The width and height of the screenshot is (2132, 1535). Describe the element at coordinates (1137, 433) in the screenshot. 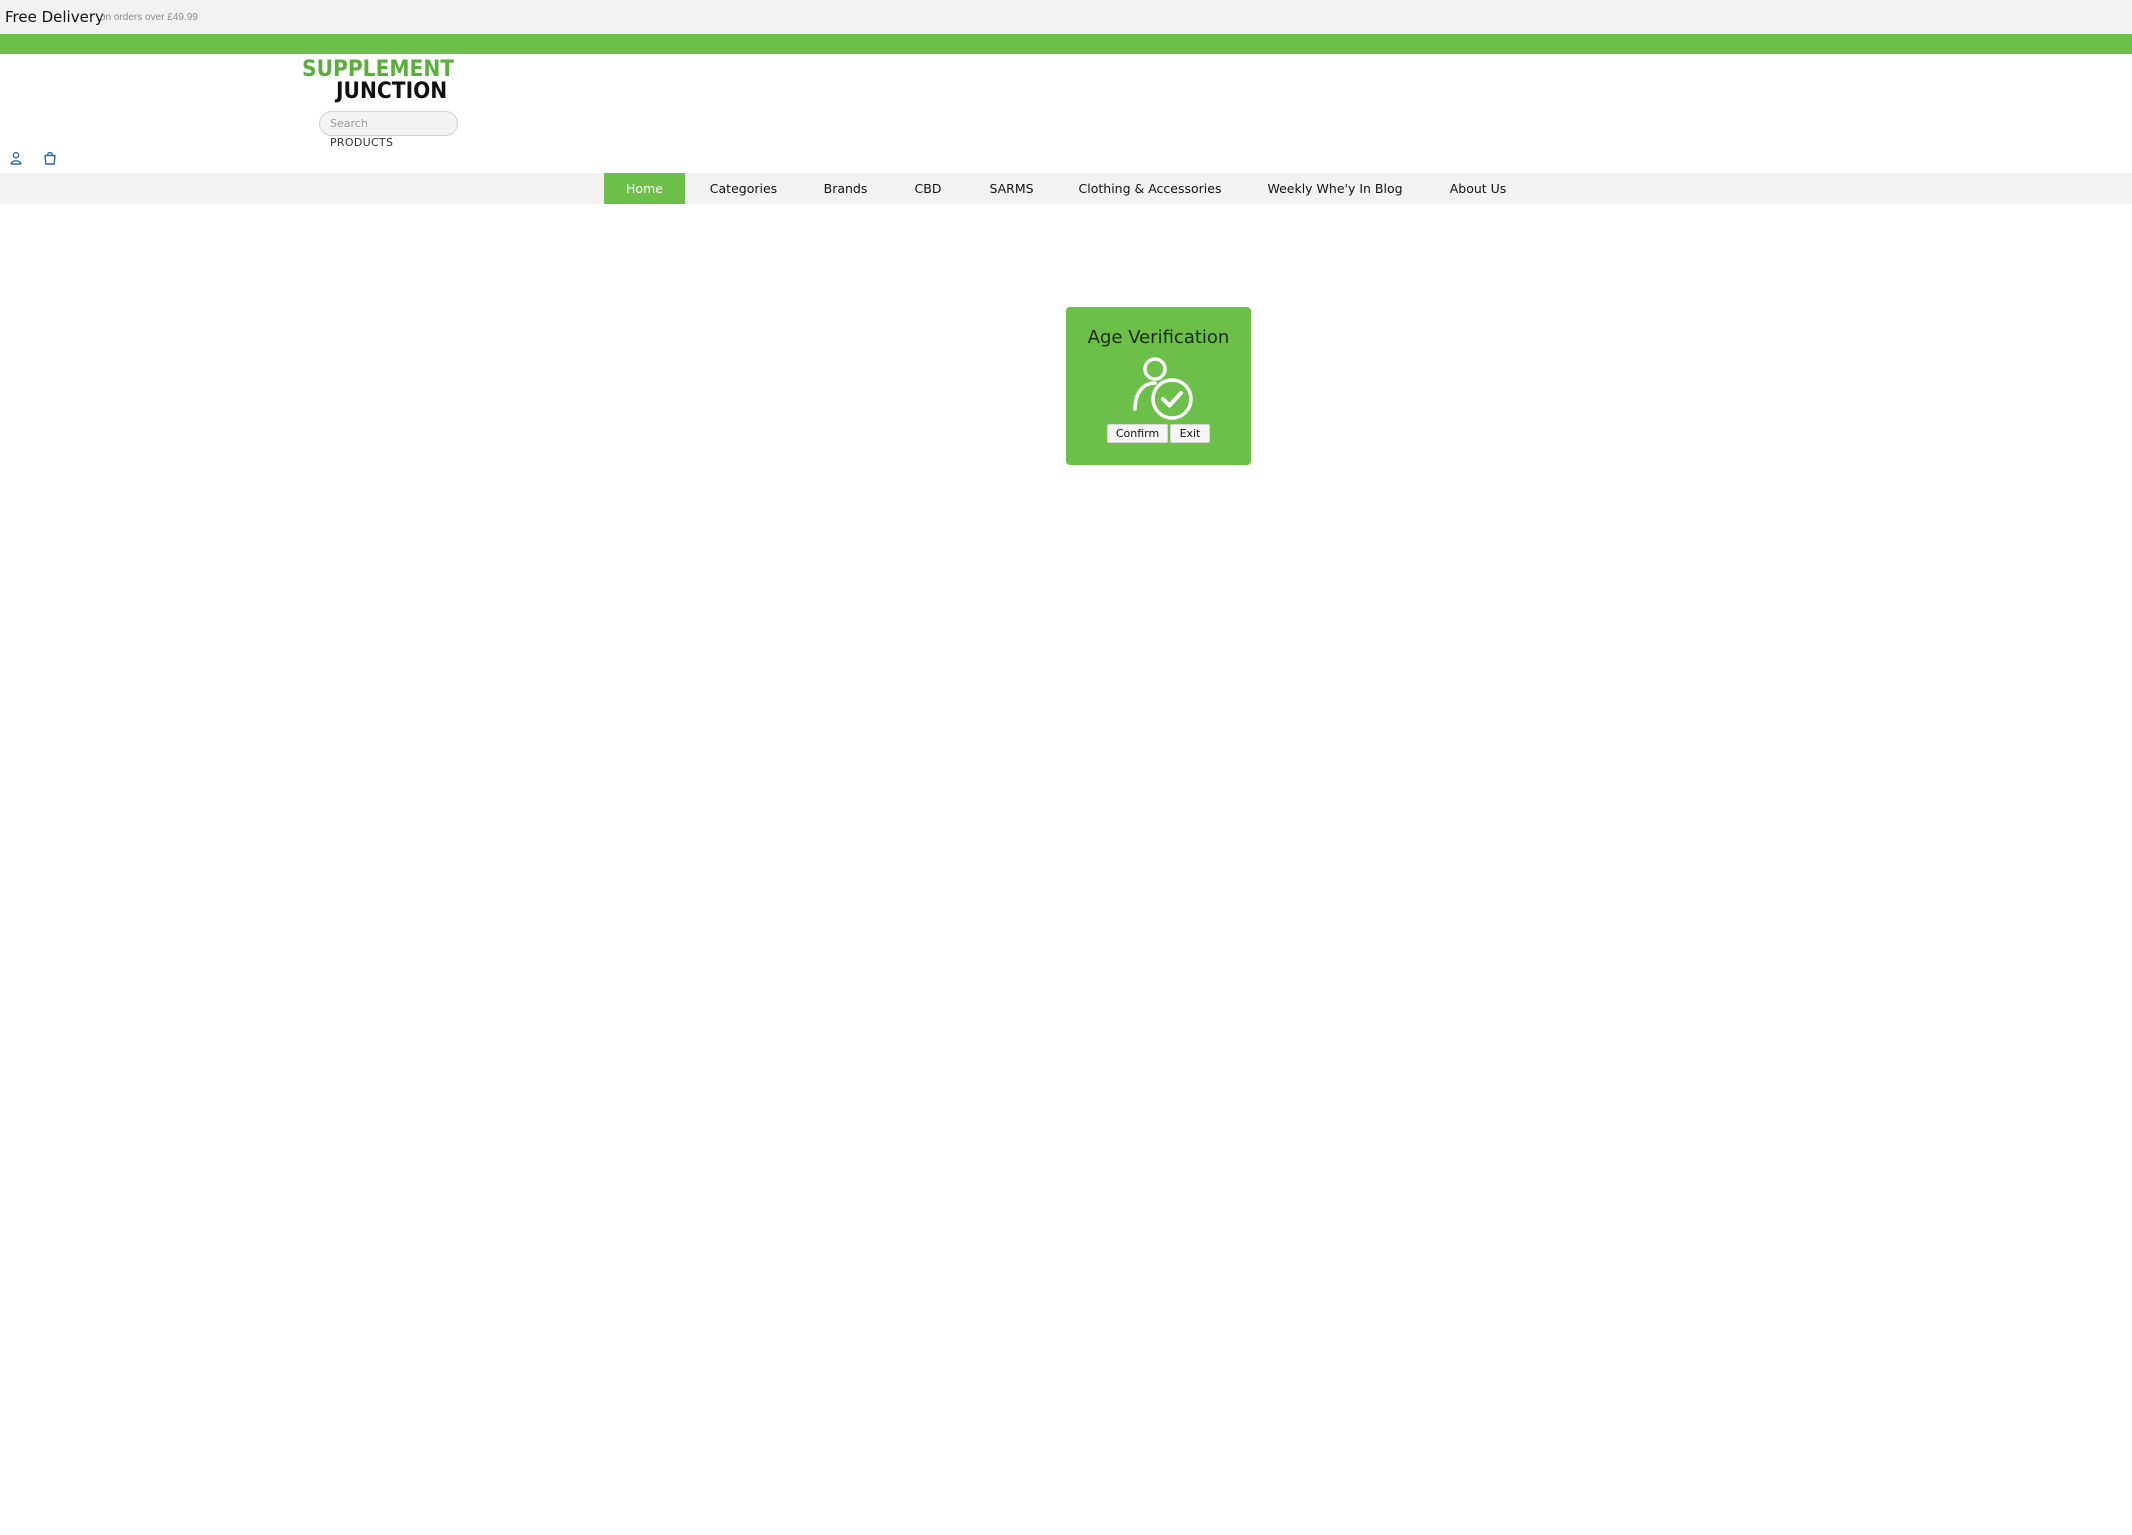

I see `confirm-button: Confirm` at that location.